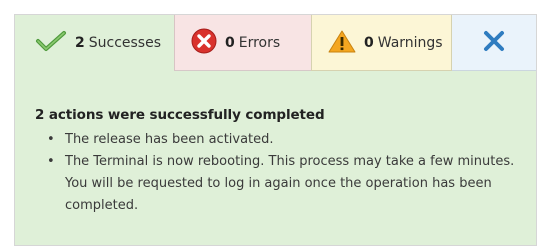 The image size is (538, 249). I want to click on warnings-label: Warnings, so click(410, 42).